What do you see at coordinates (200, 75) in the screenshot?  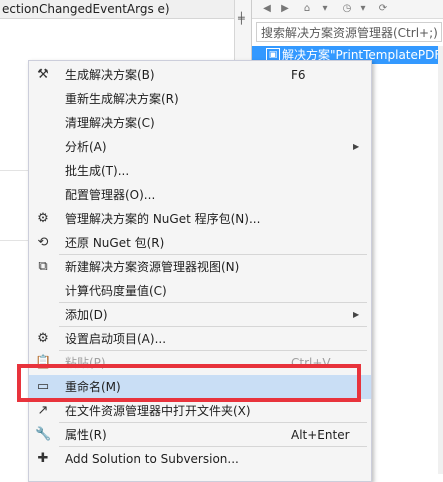 I see `menu-item-build-solution: ⚒ 生成解决方案(B) F6` at bounding box center [200, 75].